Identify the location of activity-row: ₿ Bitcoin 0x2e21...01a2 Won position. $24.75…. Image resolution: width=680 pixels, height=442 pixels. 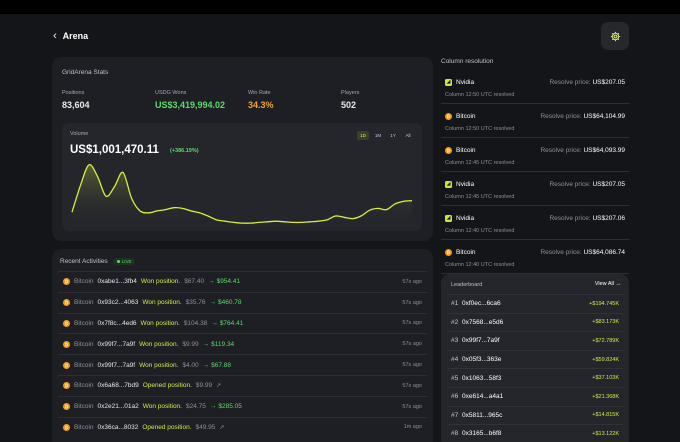
(242, 406).